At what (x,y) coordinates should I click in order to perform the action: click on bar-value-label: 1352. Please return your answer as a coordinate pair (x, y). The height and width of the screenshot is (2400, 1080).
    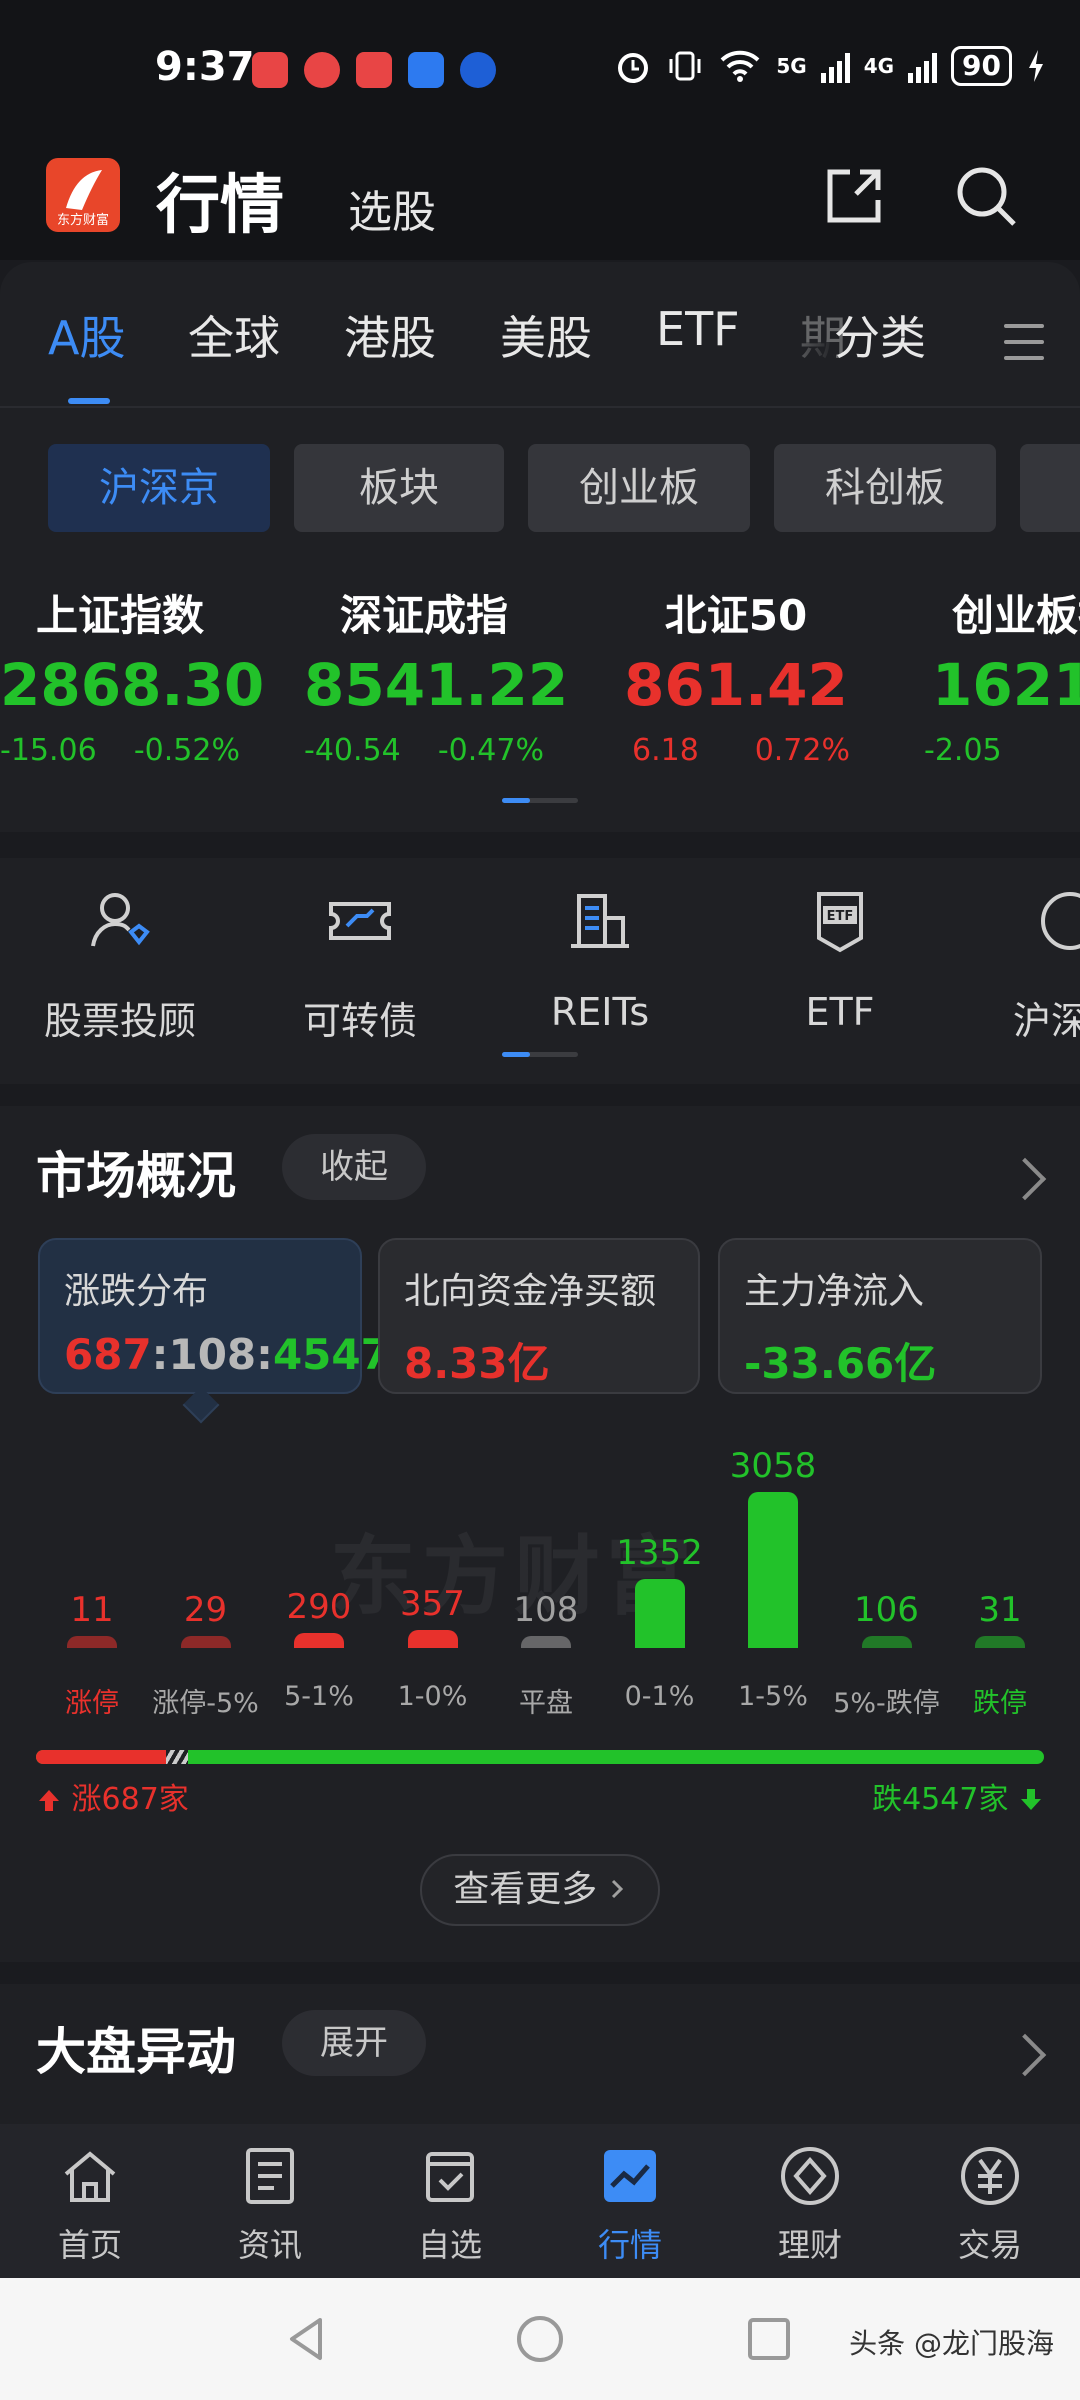
    Looking at the image, I should click on (659, 1553).